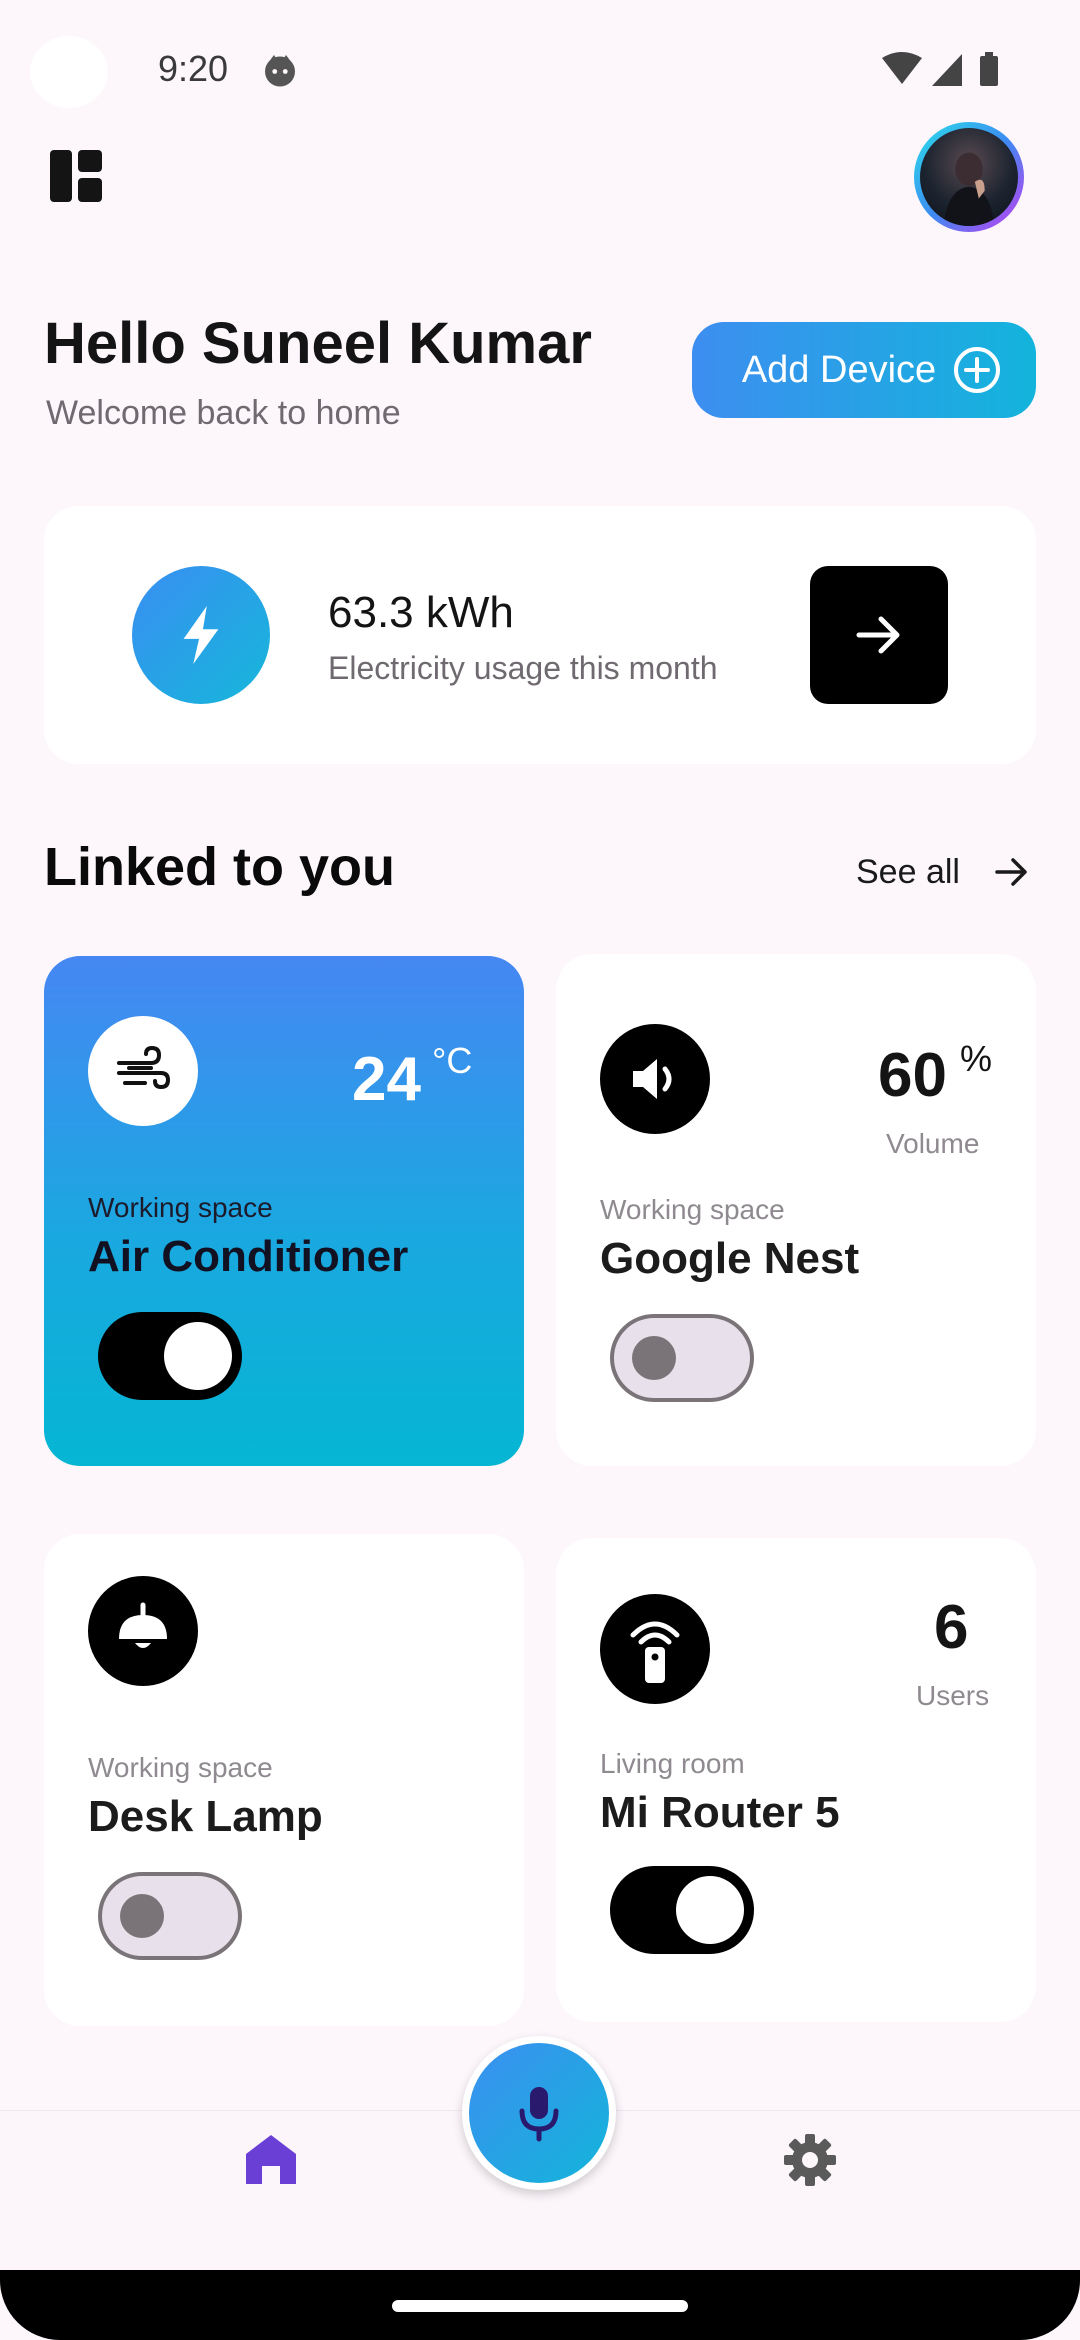 Image resolution: width=1080 pixels, height=2340 pixels. Describe the element at coordinates (969, 177) in the screenshot. I see `profile-avatar` at that location.